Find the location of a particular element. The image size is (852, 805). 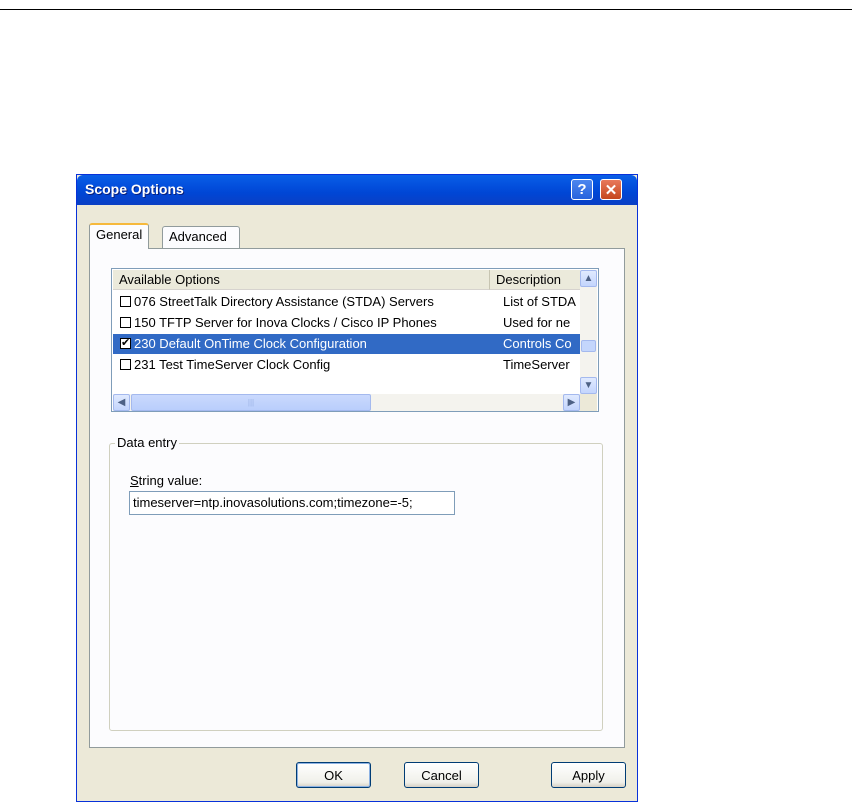

grip-icon: ||| is located at coordinates (251, 402).